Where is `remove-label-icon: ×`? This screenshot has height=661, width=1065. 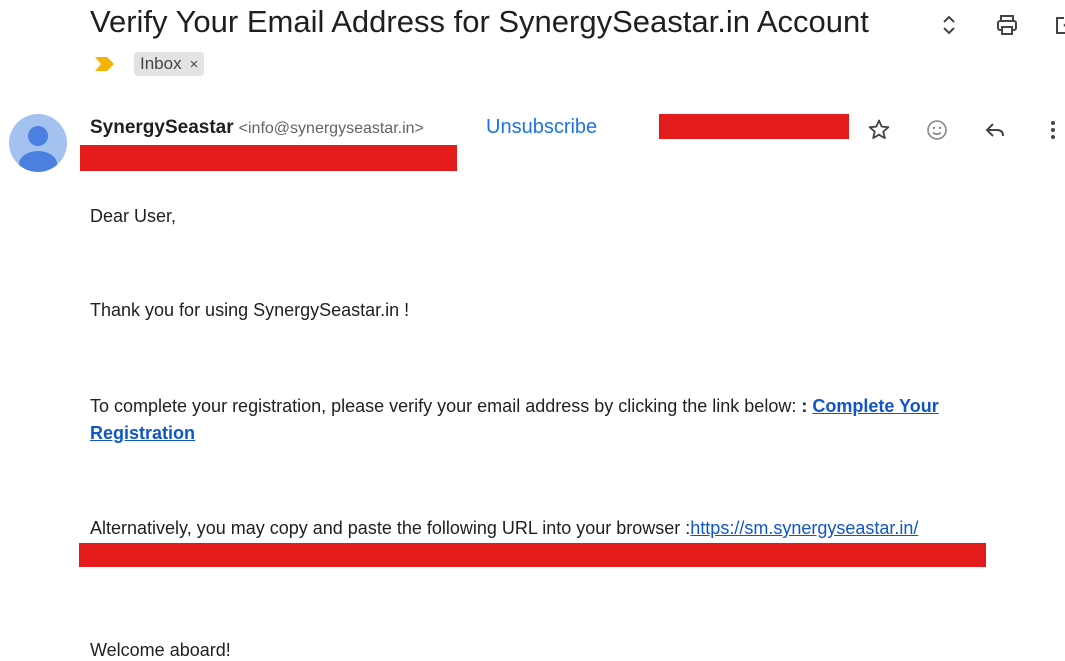
remove-label-icon: × is located at coordinates (194, 64).